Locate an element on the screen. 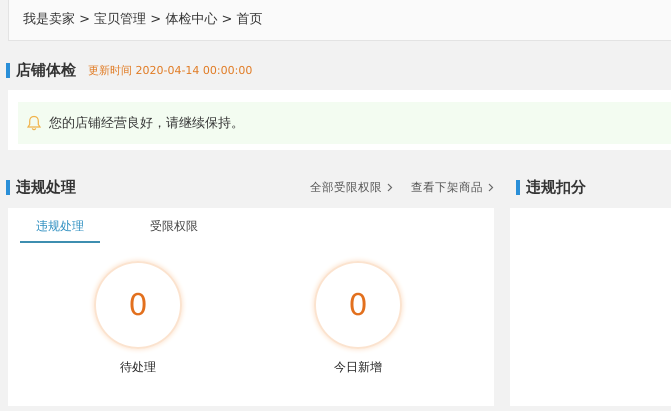 The width and height of the screenshot is (671, 411). breadcrumb: 我是卖家 > 宝贝管理 > 体检中心 > 首页 is located at coordinates (339, 20).